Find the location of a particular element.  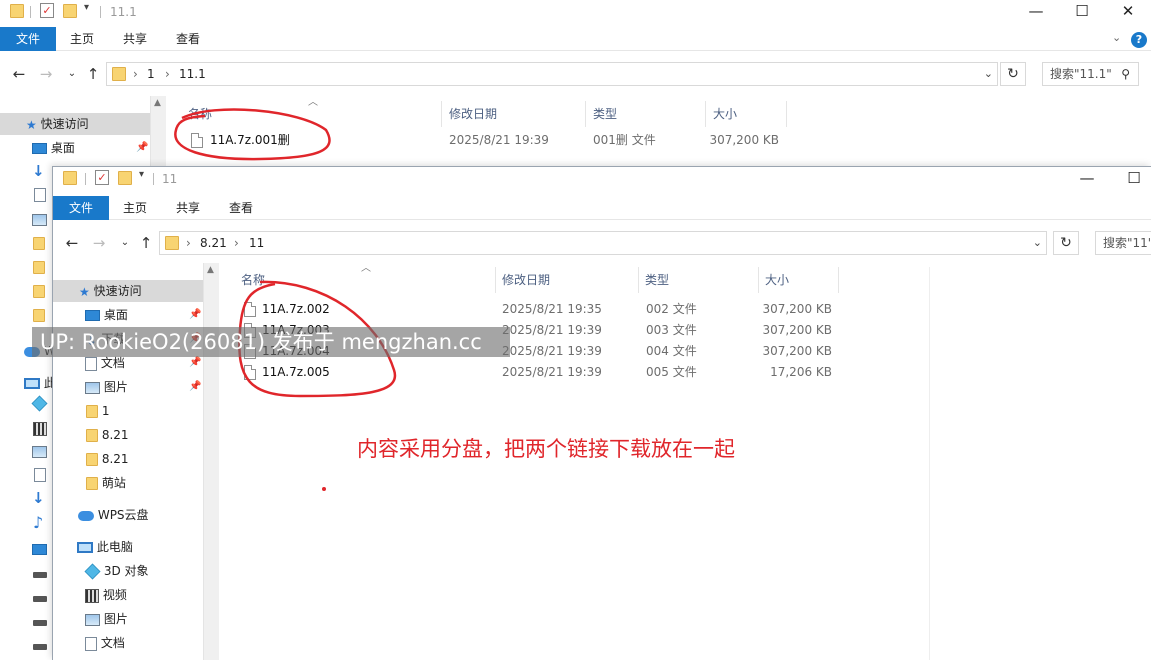

sidebar-item-documents: 文档 is located at coordinates (89, 643).